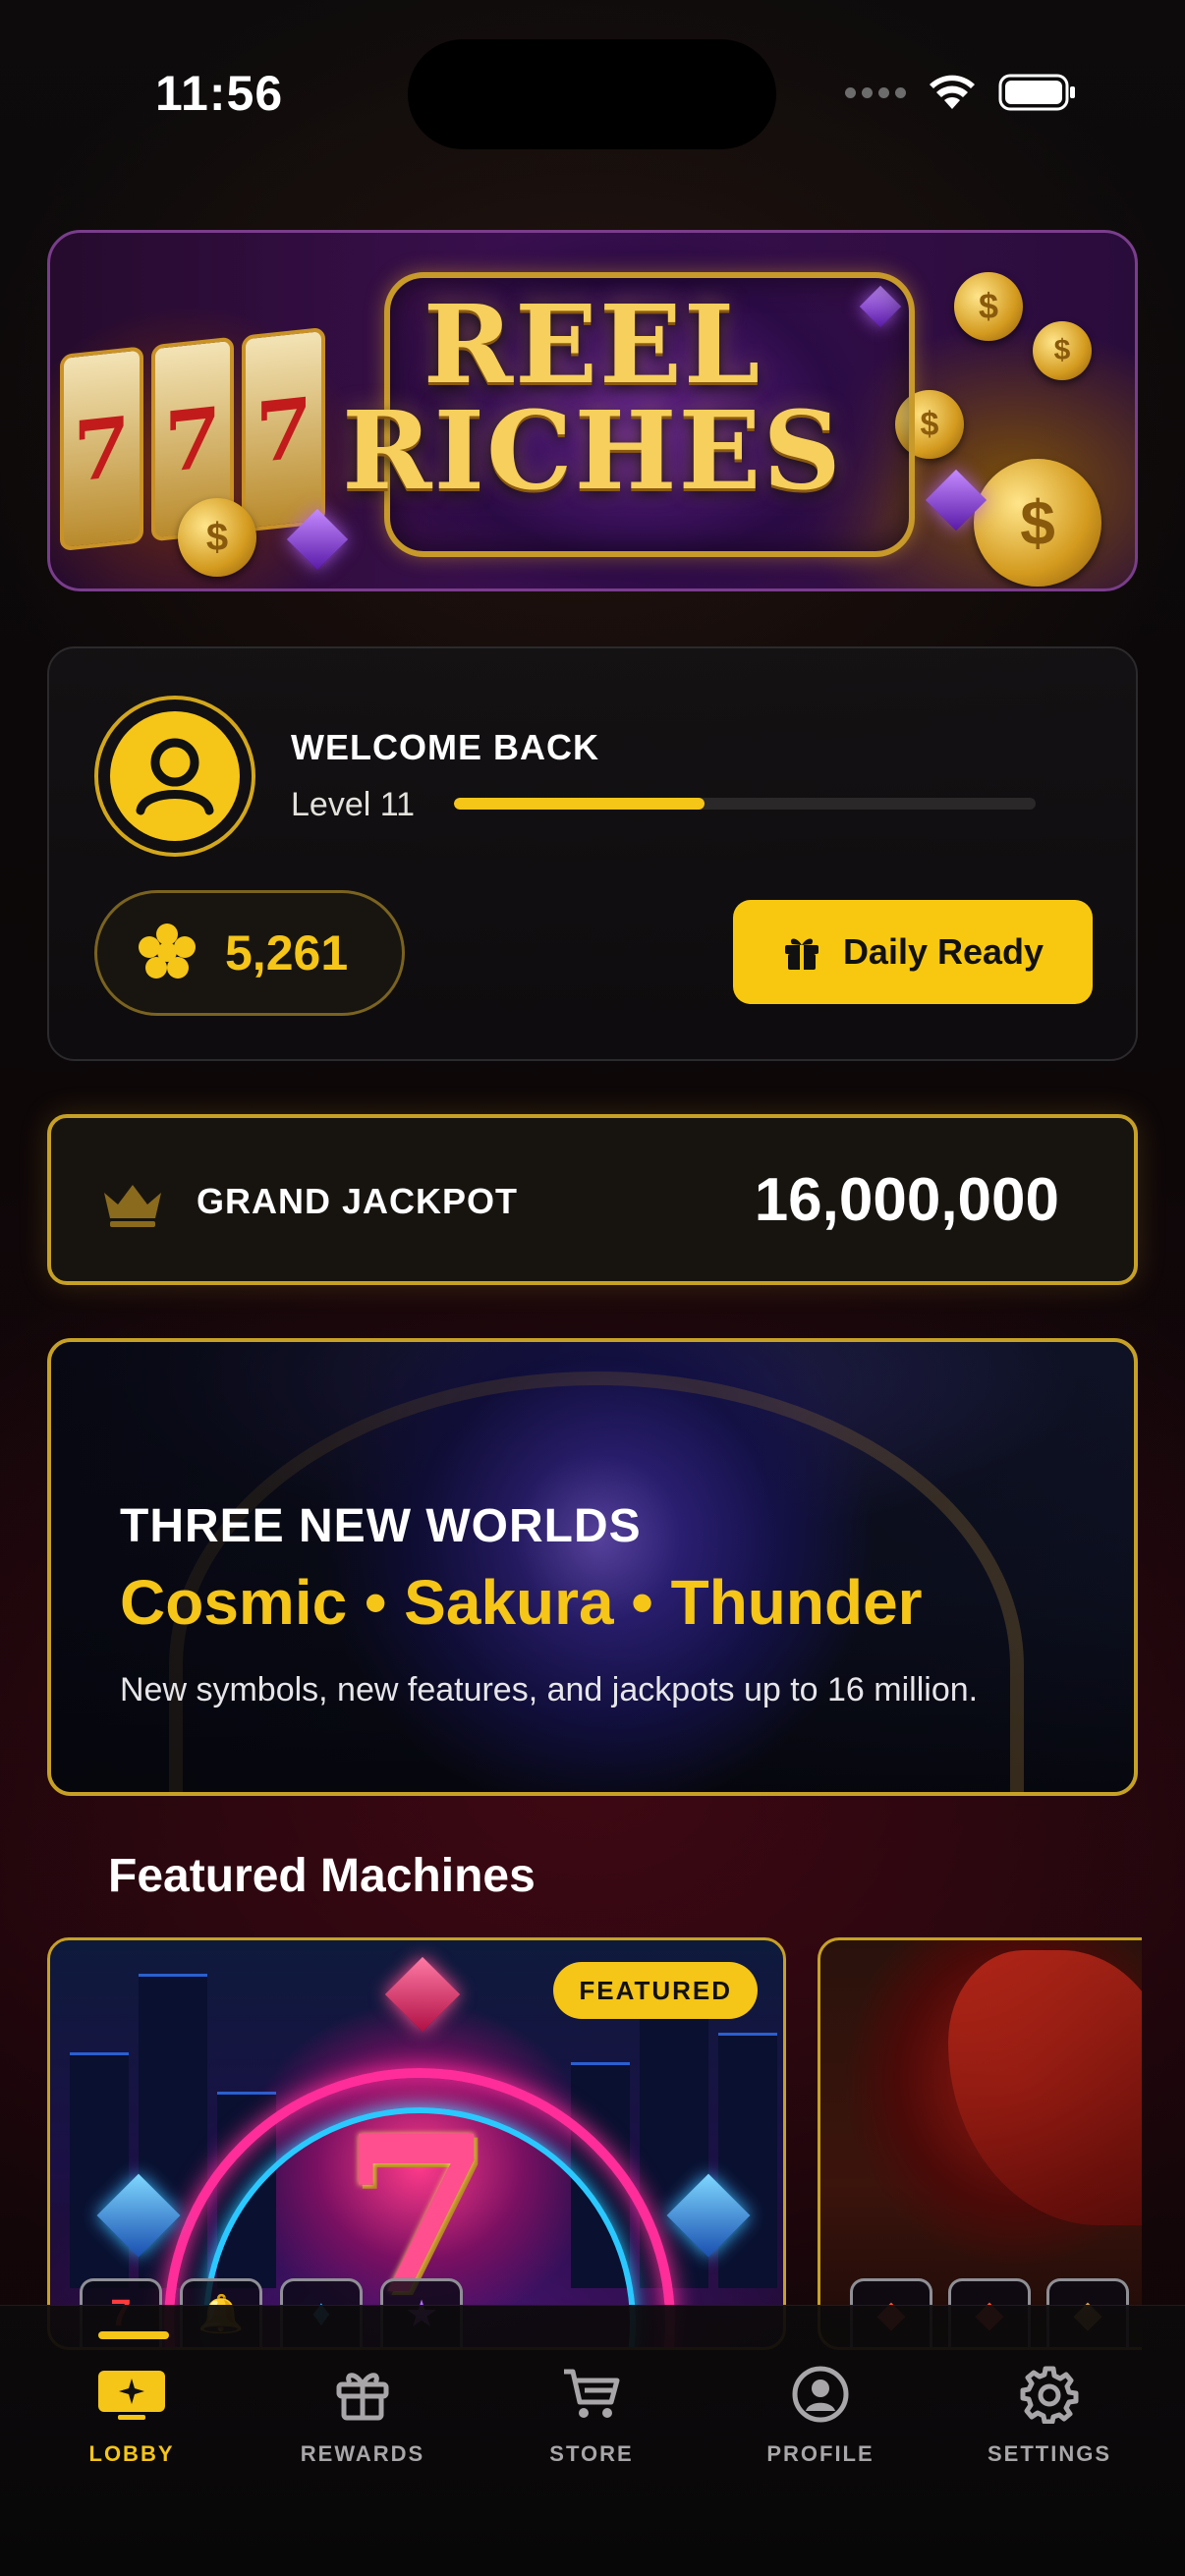 The image size is (1185, 2576). I want to click on jackpot-label: GRAND JACKPOT, so click(358, 1201).